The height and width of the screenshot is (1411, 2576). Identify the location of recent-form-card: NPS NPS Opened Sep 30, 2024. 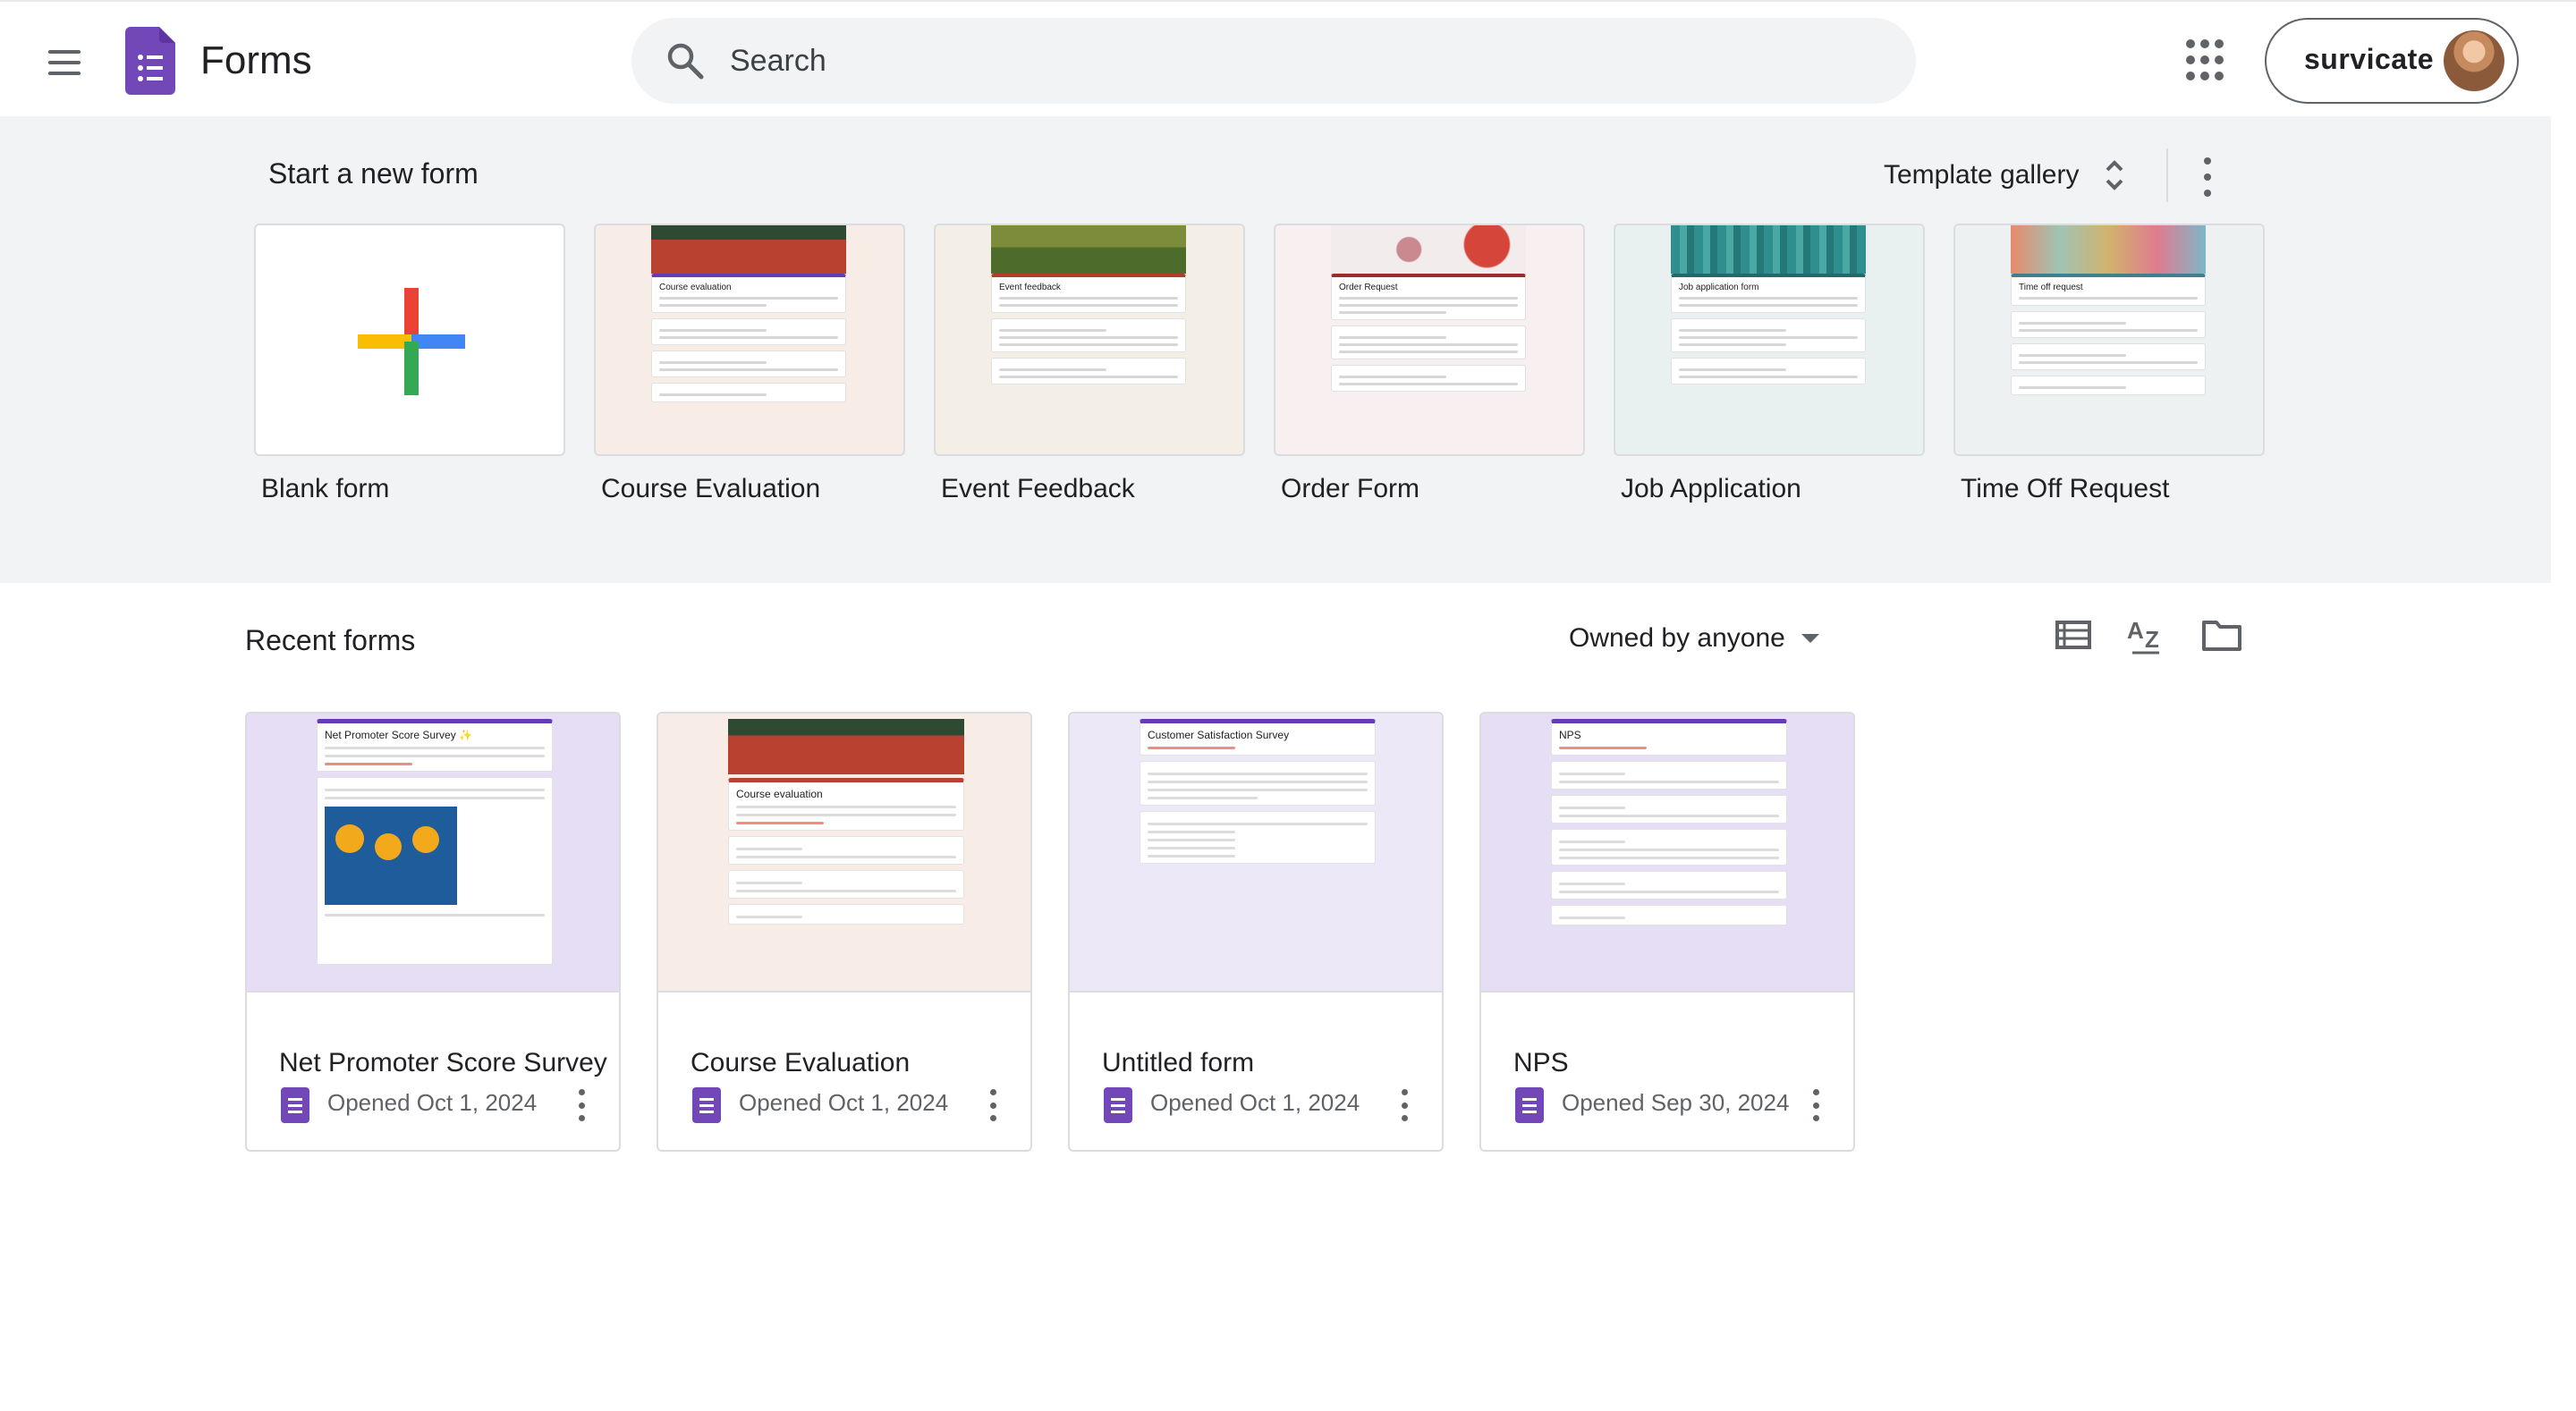
(1667, 932).